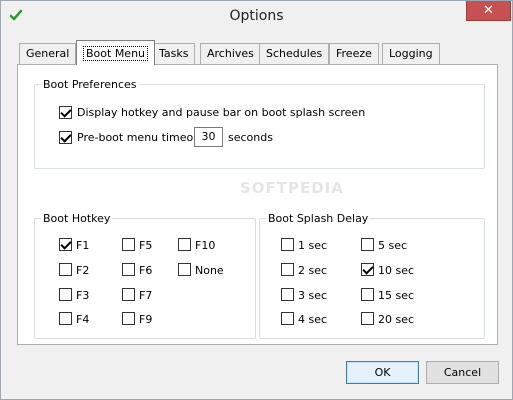  Describe the element at coordinates (145, 295) in the screenshot. I see `hotkey-f7-label: F7` at that location.